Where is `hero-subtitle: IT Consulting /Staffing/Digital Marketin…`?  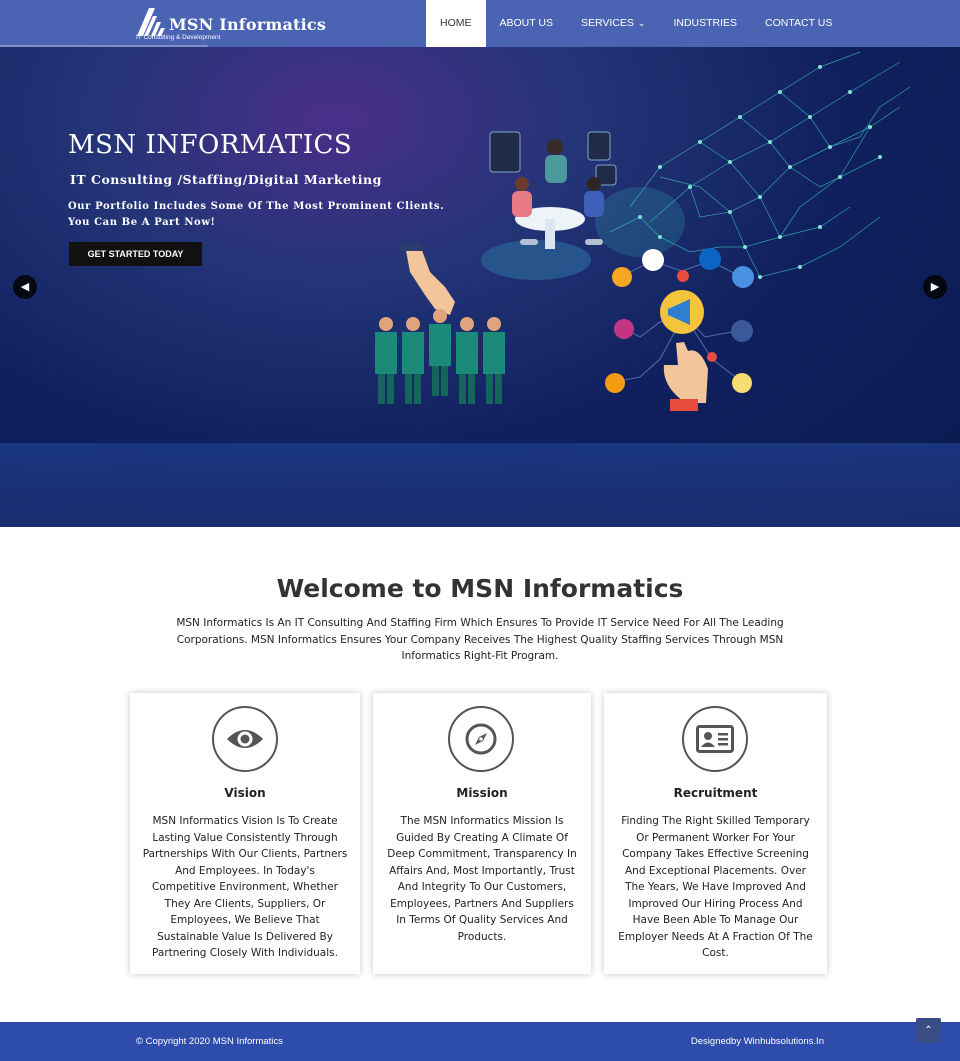 hero-subtitle: IT Consulting /Staffing/Digital Marketin… is located at coordinates (226, 179).